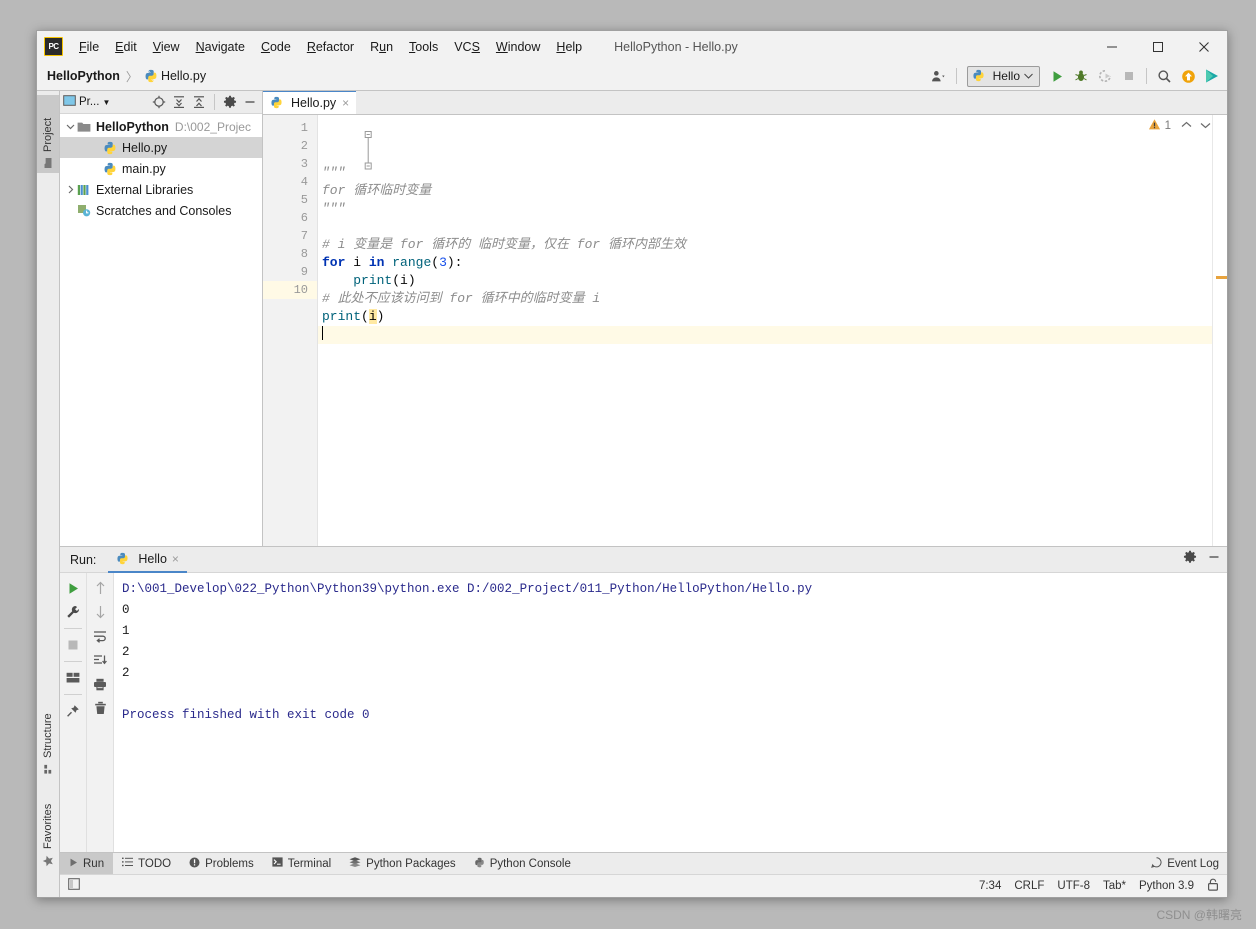  What do you see at coordinates (772, 173) in the screenshot?
I see `code-line-1: """` at bounding box center [772, 173].